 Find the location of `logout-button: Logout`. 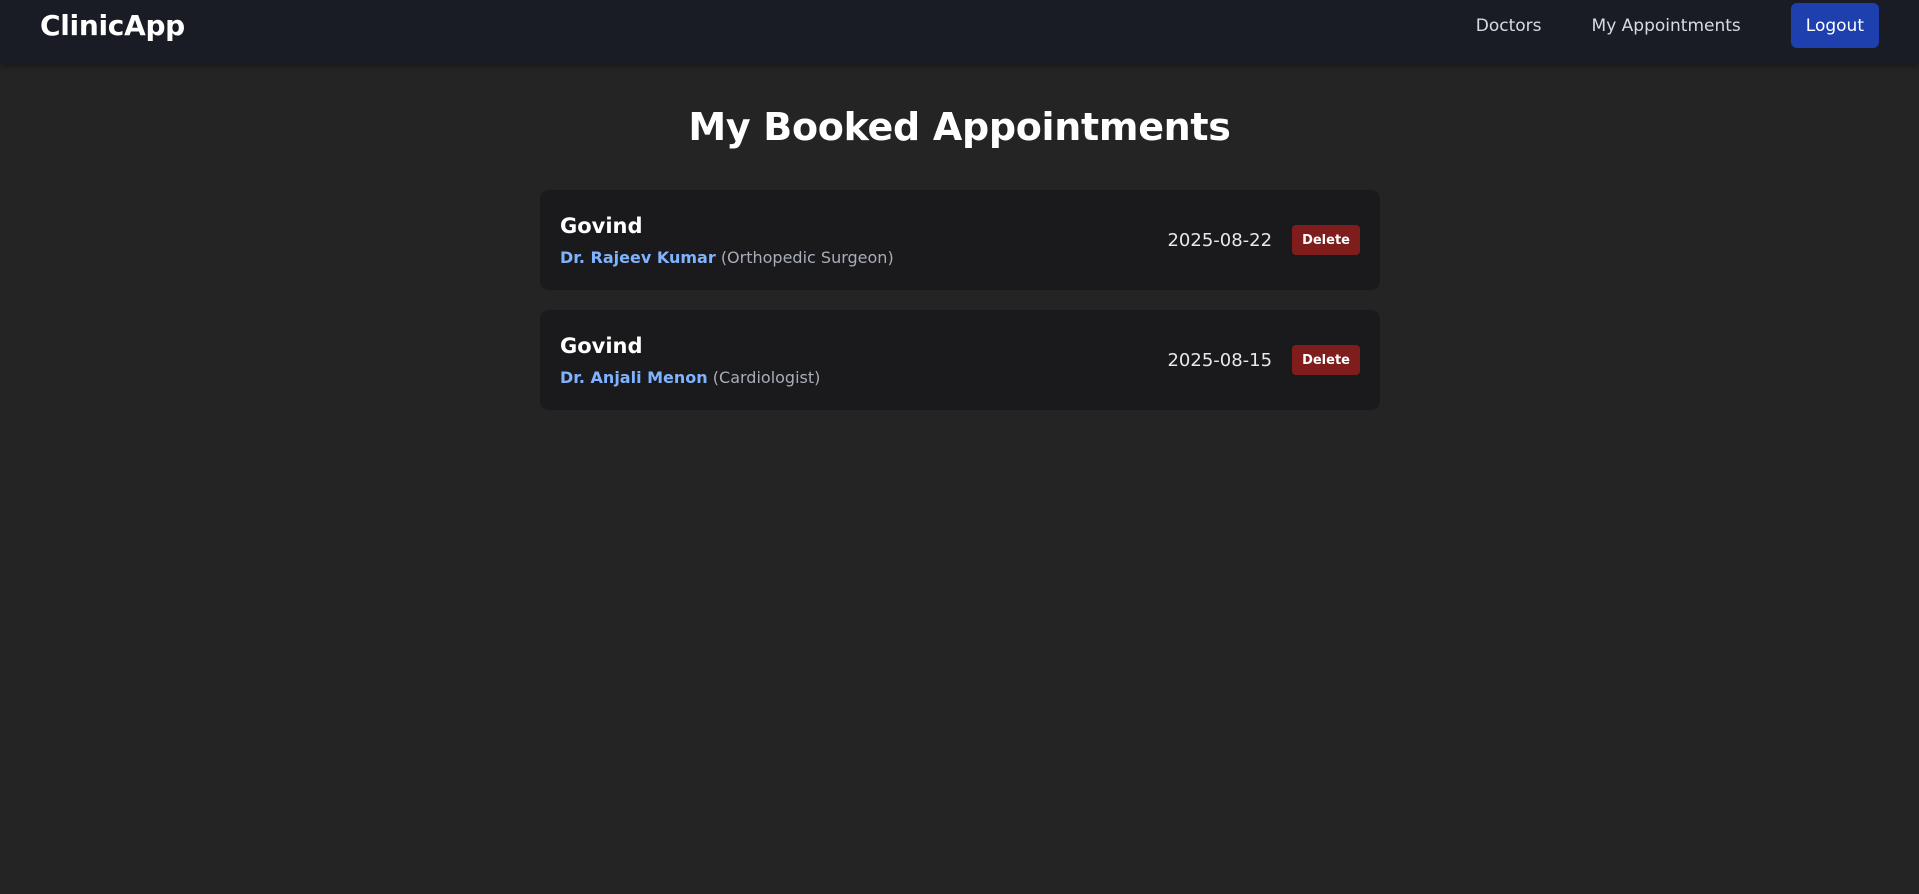

logout-button: Logout is located at coordinates (1834, 25).